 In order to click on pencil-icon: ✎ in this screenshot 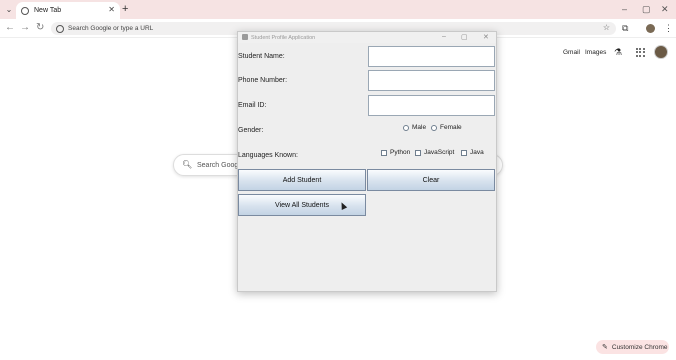, I will do `click(605, 347)`.